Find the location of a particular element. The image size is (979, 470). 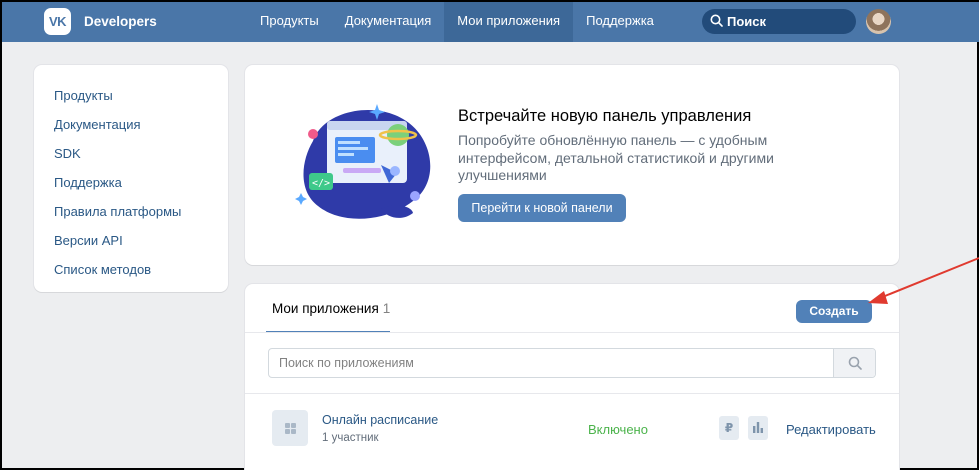

header-search: Поиск is located at coordinates (779, 21).